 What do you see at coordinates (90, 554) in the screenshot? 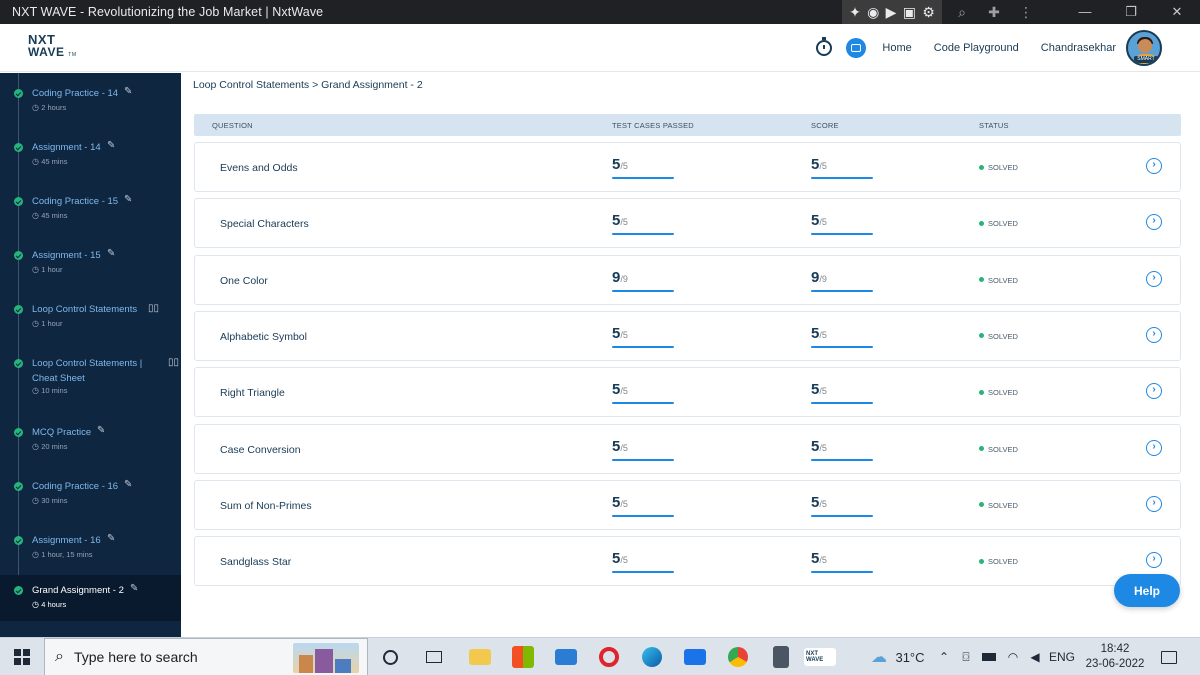
I see `sidebar-item: Assignment - 16 1 hour, 15 mins ✎` at bounding box center [90, 554].